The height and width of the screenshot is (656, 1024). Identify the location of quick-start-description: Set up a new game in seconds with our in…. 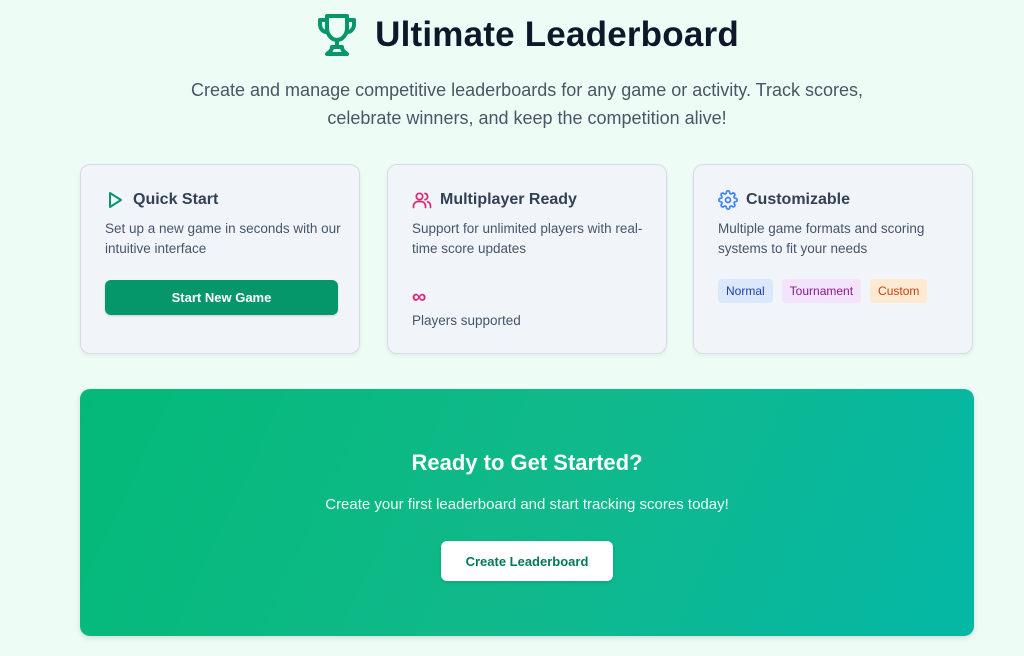
(223, 238).